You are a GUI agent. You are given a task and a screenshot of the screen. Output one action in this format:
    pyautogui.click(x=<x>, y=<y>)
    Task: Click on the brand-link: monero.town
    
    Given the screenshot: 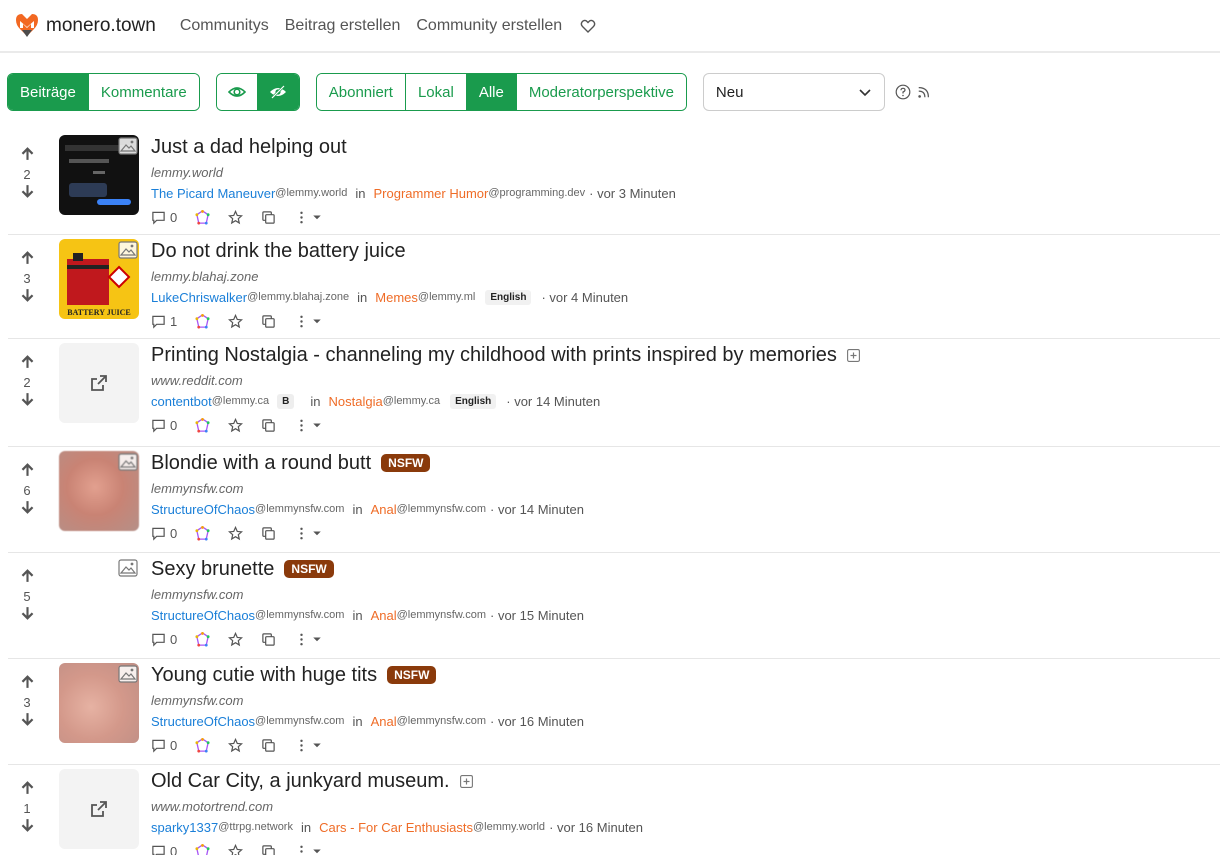 What is the action you would take?
    pyautogui.click(x=84, y=26)
    